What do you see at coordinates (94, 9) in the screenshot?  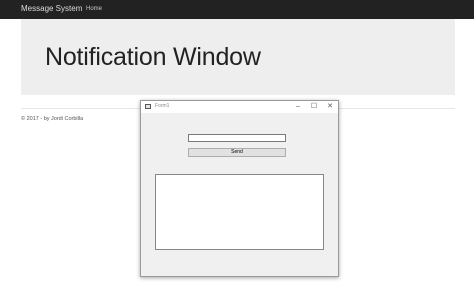 I see `nav-link-home: Home` at bounding box center [94, 9].